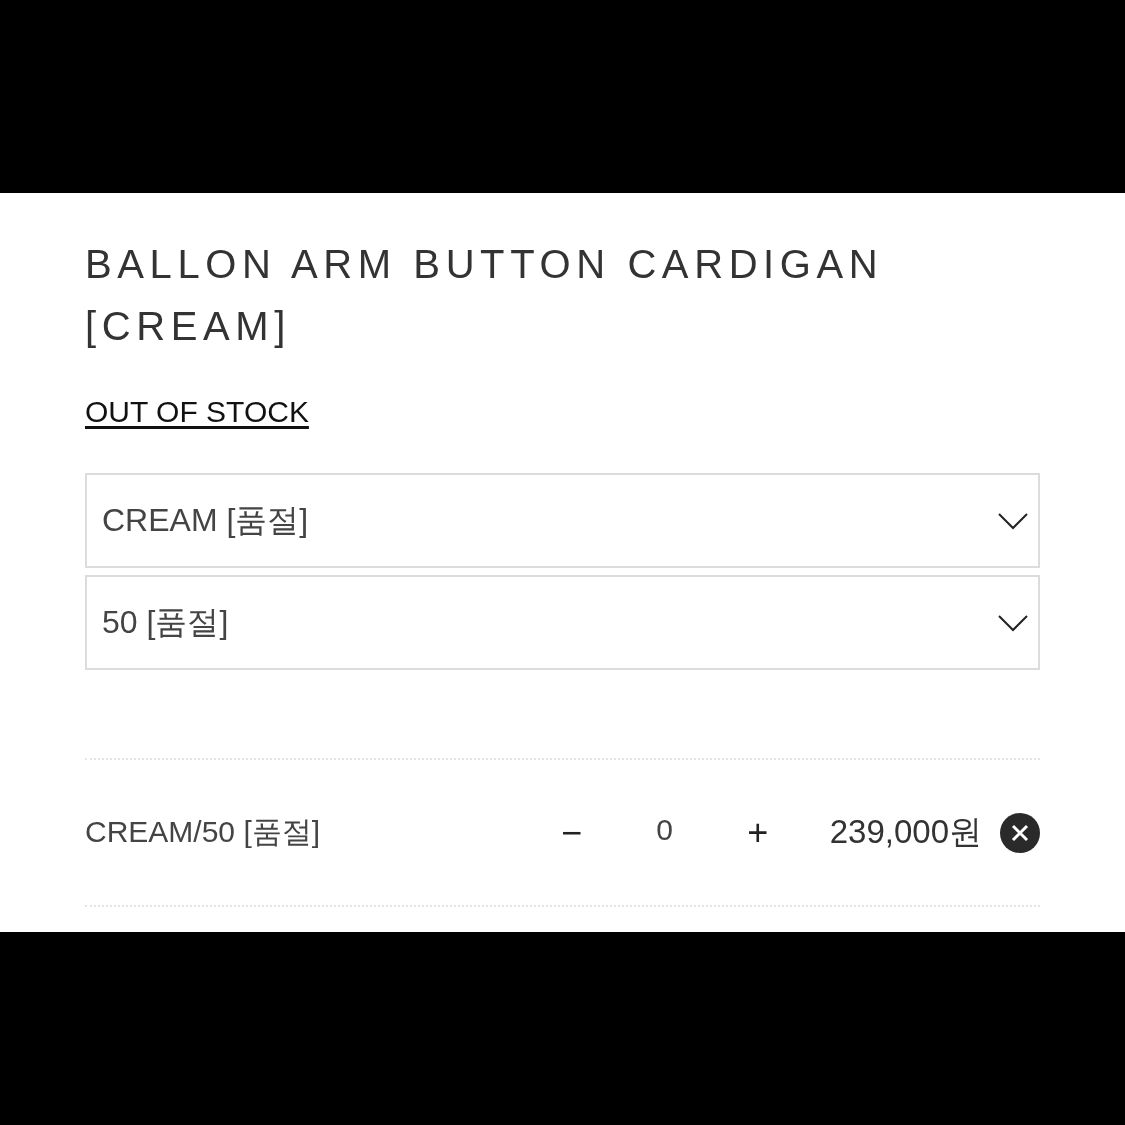  Describe the element at coordinates (757, 832) in the screenshot. I see `increase-button: +` at that location.